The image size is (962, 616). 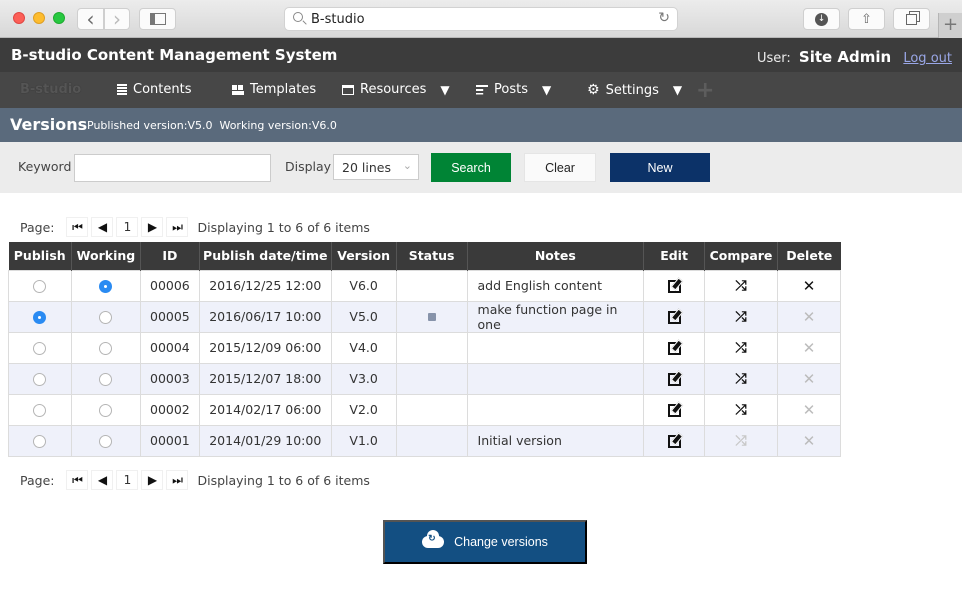 I want to click on logout-link: Log out, so click(x=927, y=58).